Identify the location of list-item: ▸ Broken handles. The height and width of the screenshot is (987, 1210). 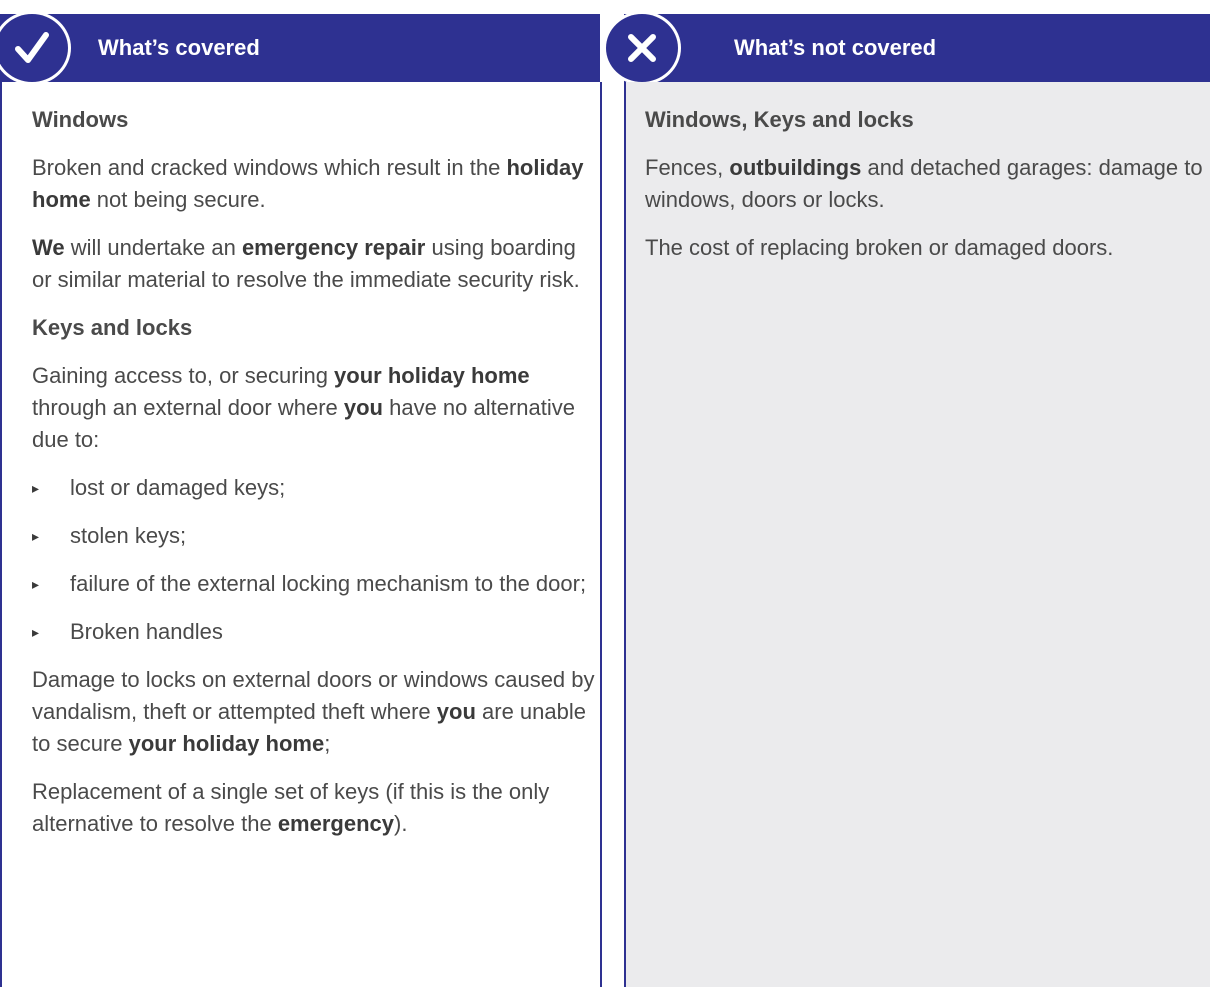
(316, 632).